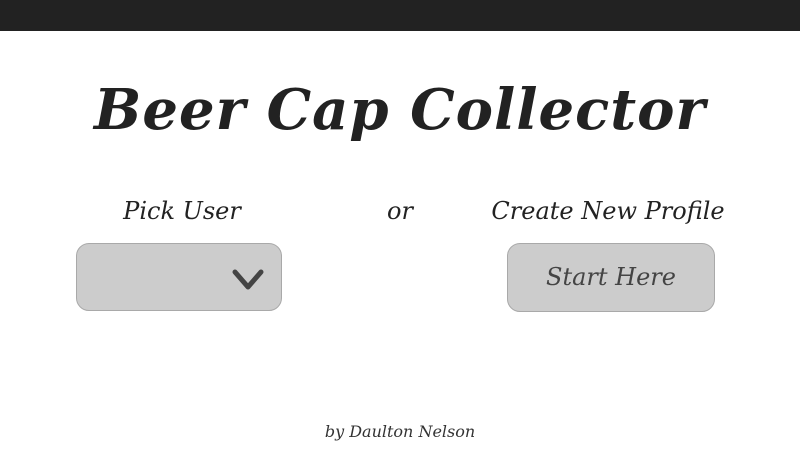 This screenshot has height=450, width=800. What do you see at coordinates (179, 277) in the screenshot?
I see `user-select-dropdown` at bounding box center [179, 277].